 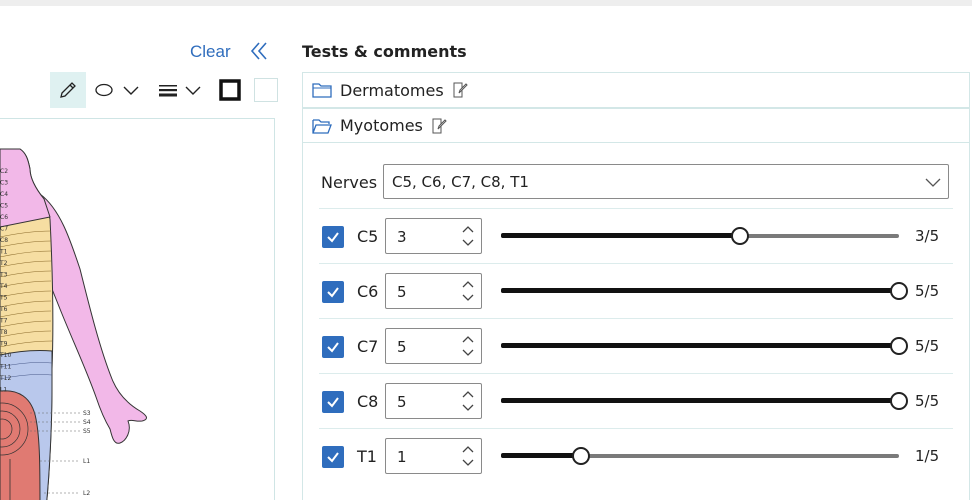 I want to click on strength-input: 1, so click(x=433, y=456).